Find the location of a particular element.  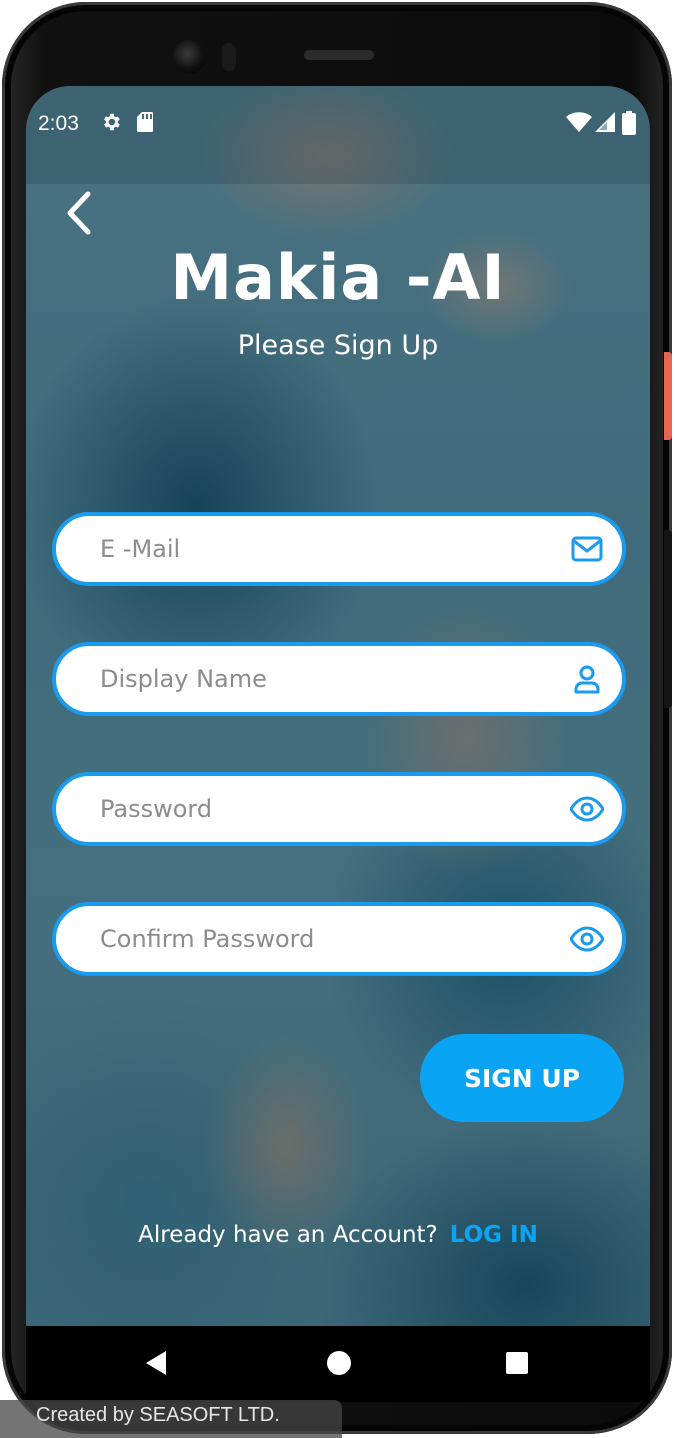

cell-signal-icon is located at coordinates (605, 122).